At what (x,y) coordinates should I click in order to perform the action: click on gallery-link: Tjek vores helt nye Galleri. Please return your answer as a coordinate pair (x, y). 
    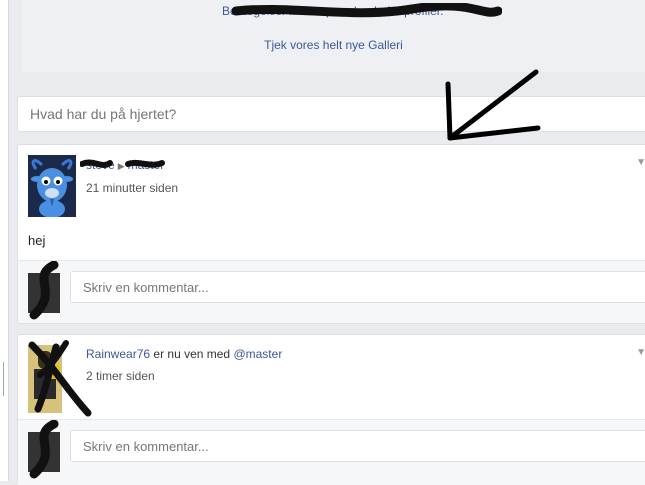
    Looking at the image, I should click on (333, 45).